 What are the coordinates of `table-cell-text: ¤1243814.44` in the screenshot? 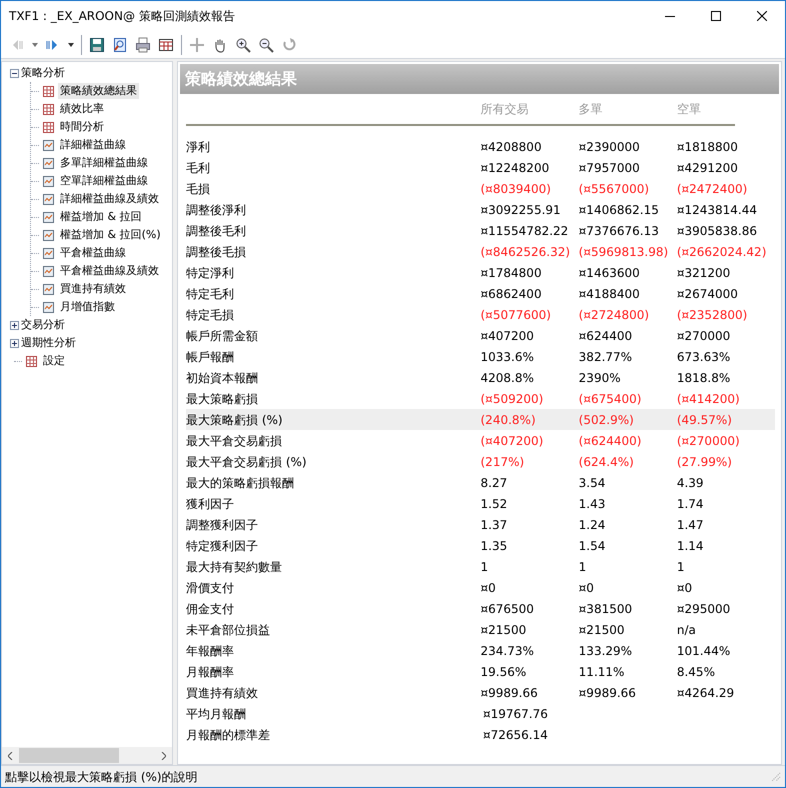 It's located at (717, 210).